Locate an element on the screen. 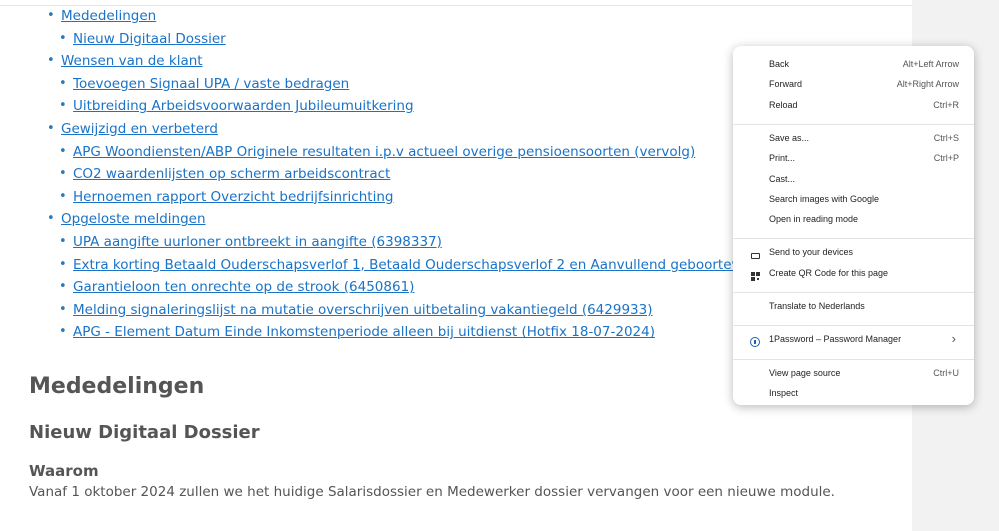  menu-item-label: View page source is located at coordinates (805, 372).